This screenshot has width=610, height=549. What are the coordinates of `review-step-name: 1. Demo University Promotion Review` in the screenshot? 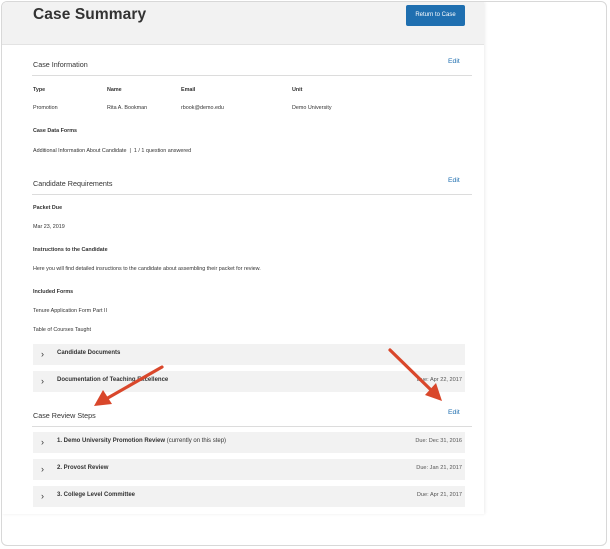 It's located at (111, 441).